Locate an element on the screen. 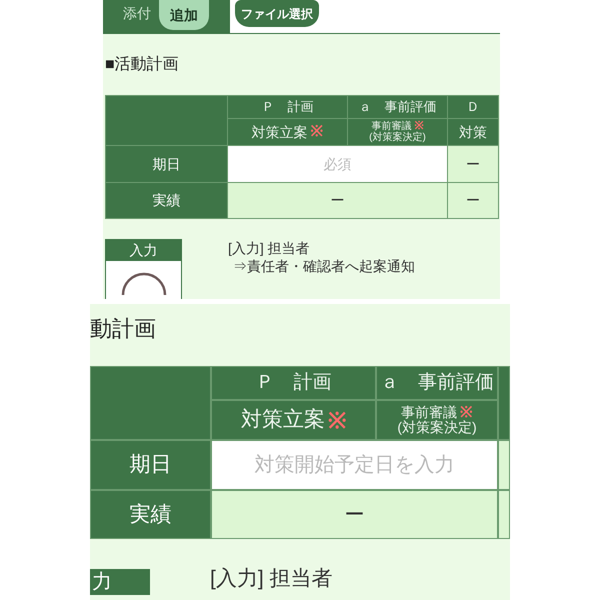 This screenshot has width=600, height=600. task-label: 対策 is located at coordinates (473, 132).